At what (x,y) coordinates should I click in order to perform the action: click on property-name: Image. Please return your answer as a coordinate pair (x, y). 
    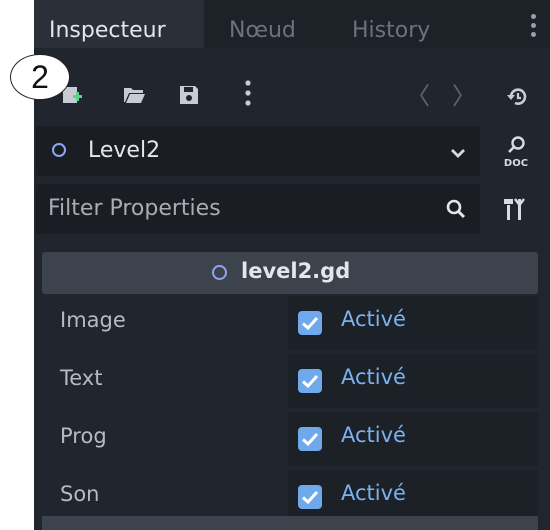
    Looking at the image, I should click on (93, 320).